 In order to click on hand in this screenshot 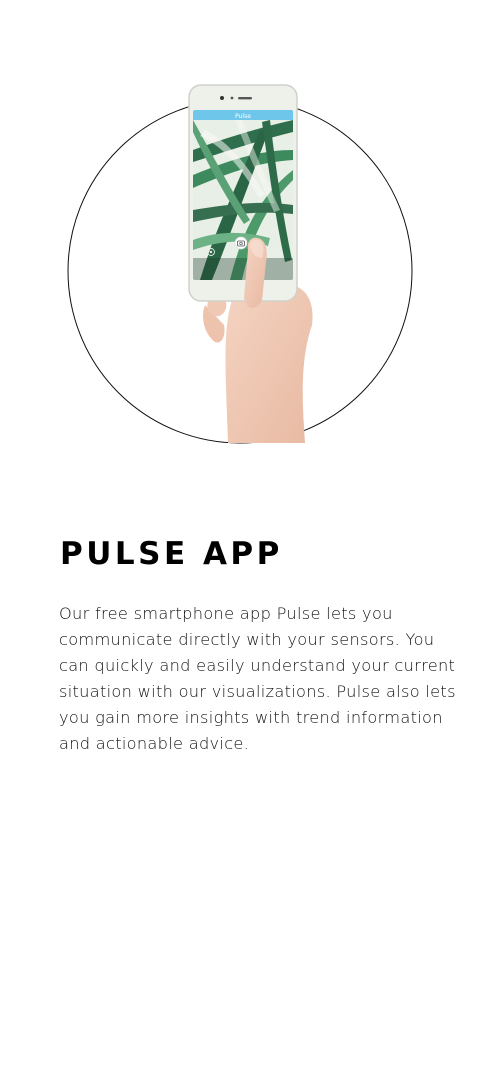, I will do `click(269, 364)`.